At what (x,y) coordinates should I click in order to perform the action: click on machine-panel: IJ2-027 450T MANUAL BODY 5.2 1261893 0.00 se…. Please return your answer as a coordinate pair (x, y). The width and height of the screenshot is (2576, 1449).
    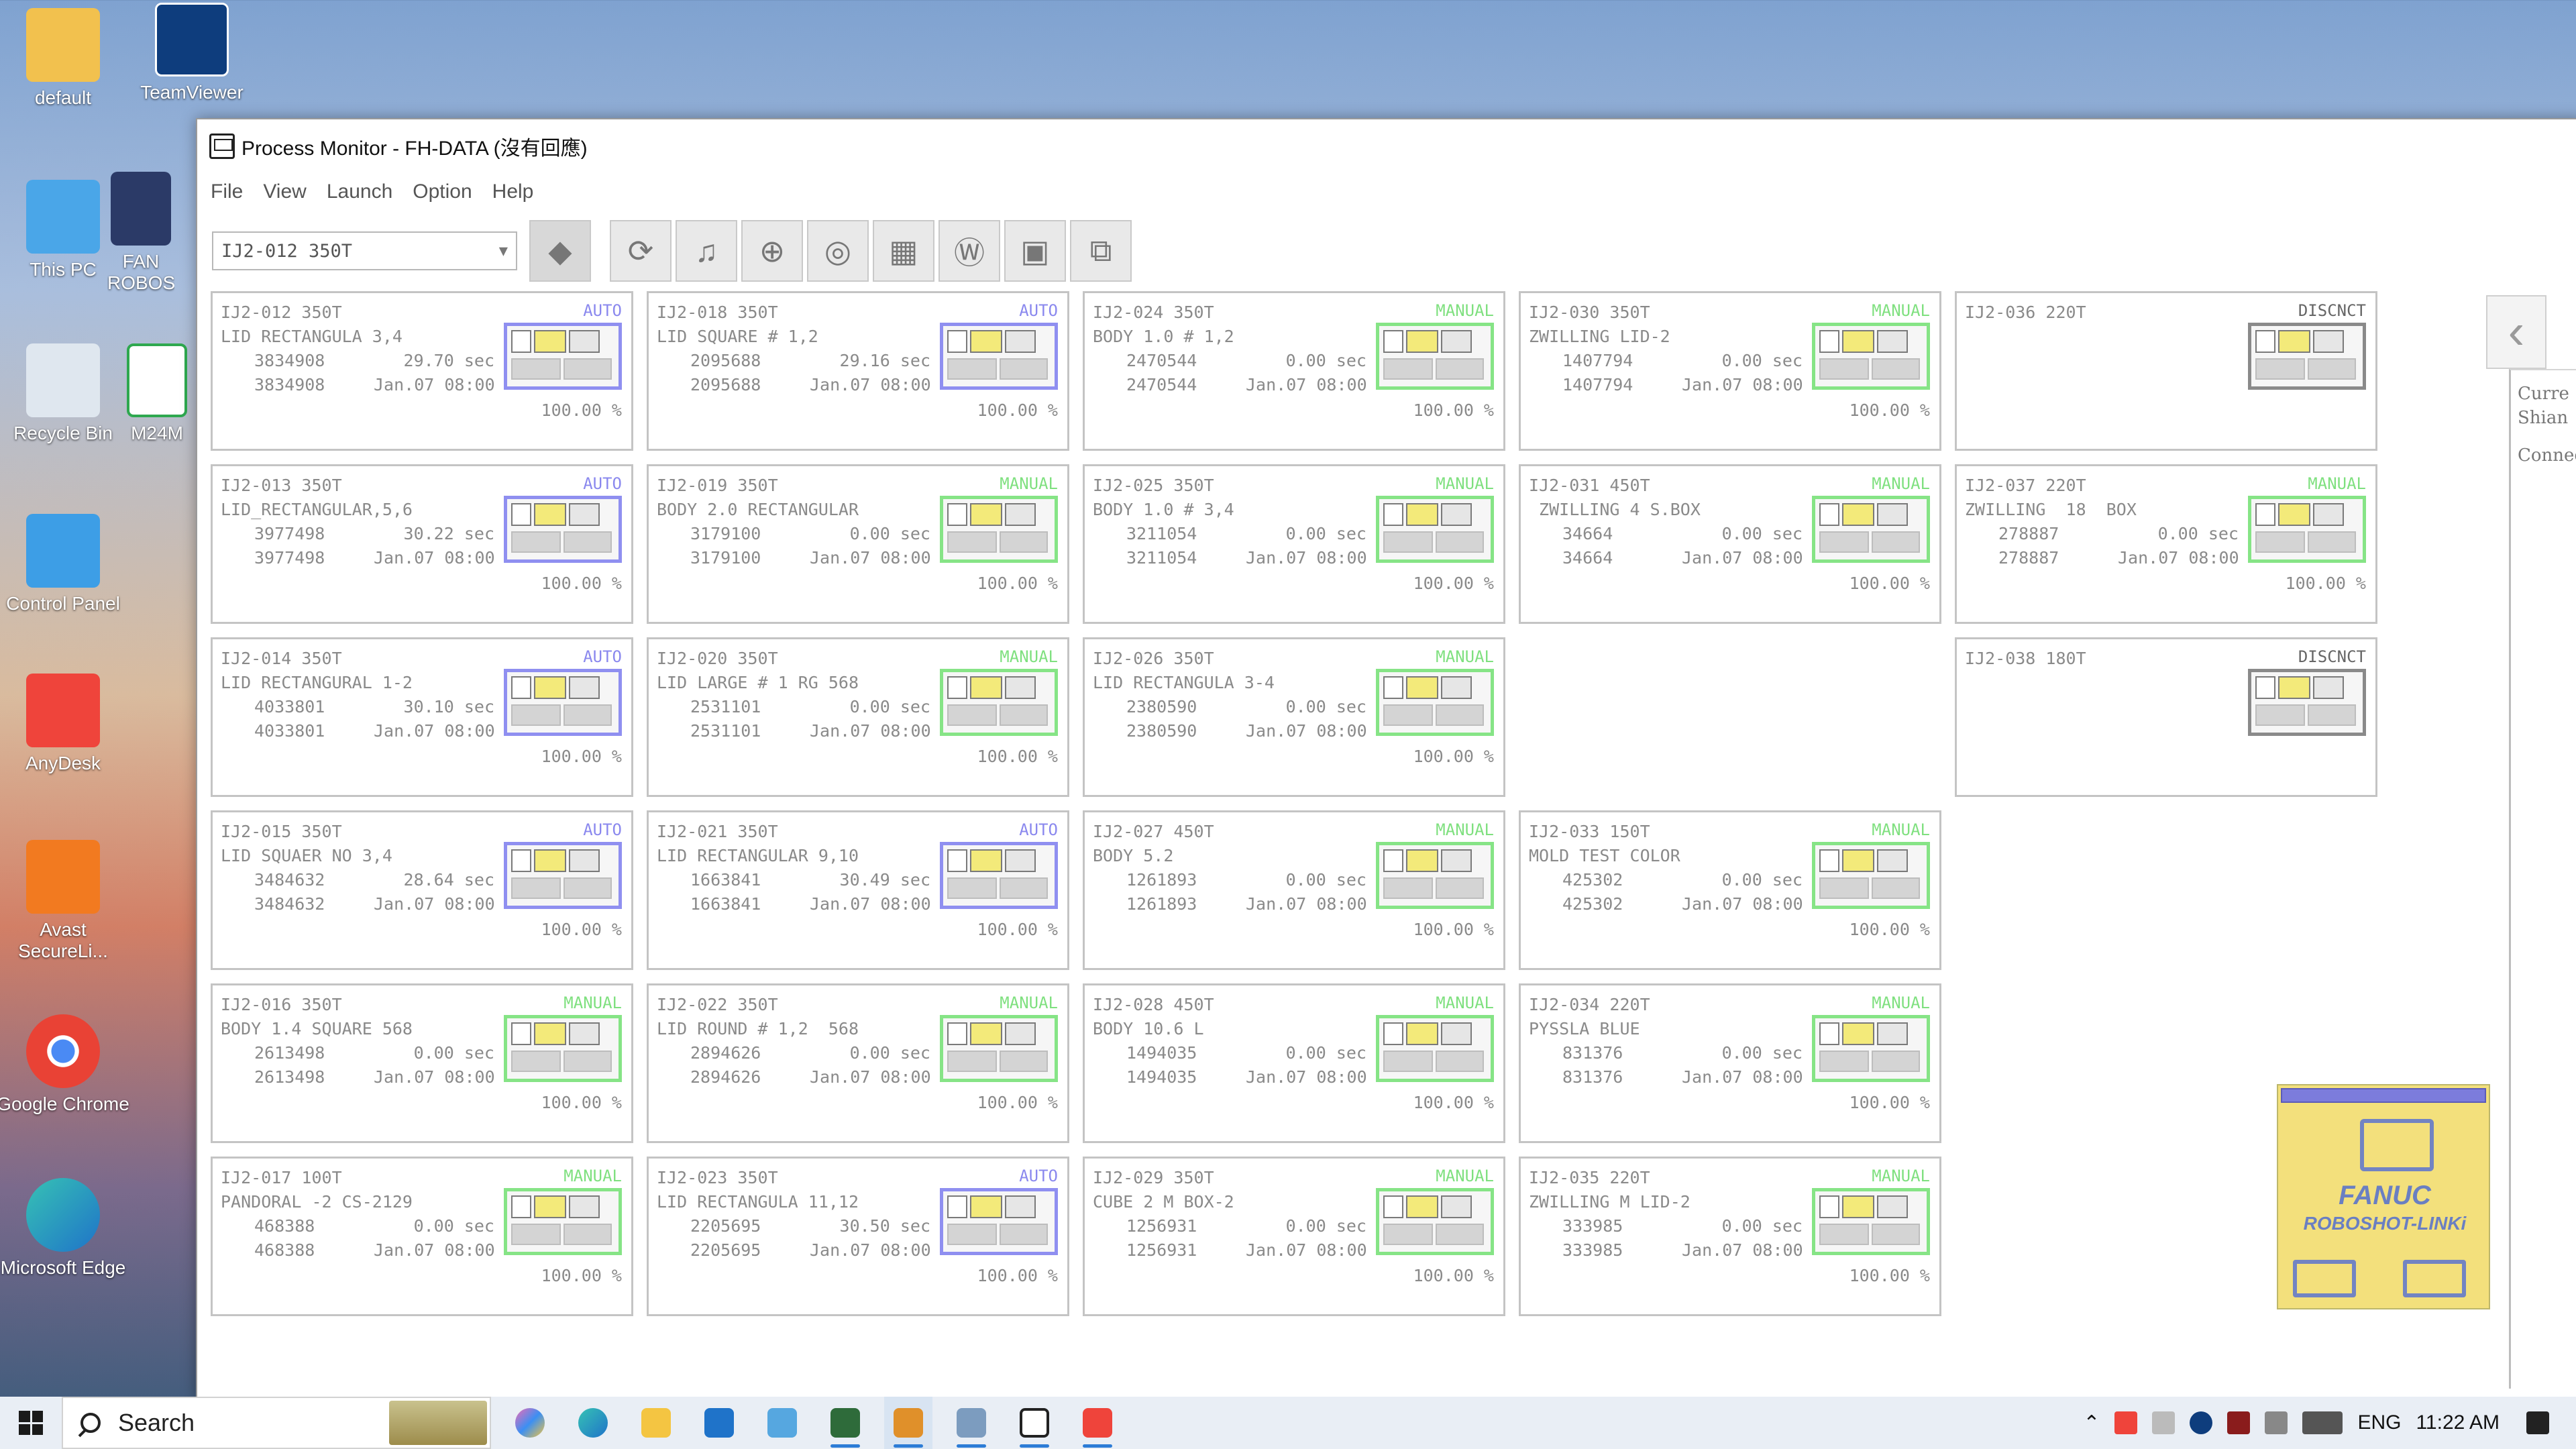
    Looking at the image, I should click on (1294, 890).